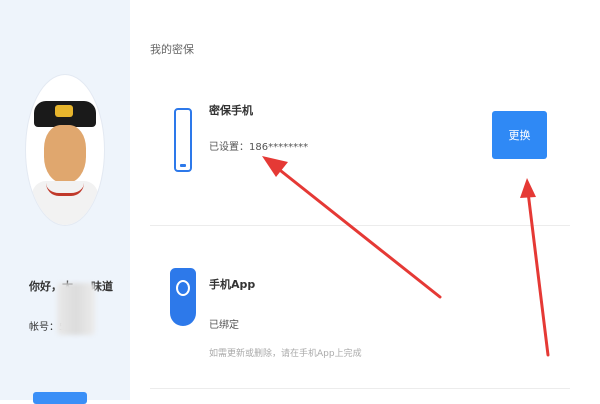 This screenshot has width=600, height=404. I want to click on shield-inner-icon, so click(183, 288).